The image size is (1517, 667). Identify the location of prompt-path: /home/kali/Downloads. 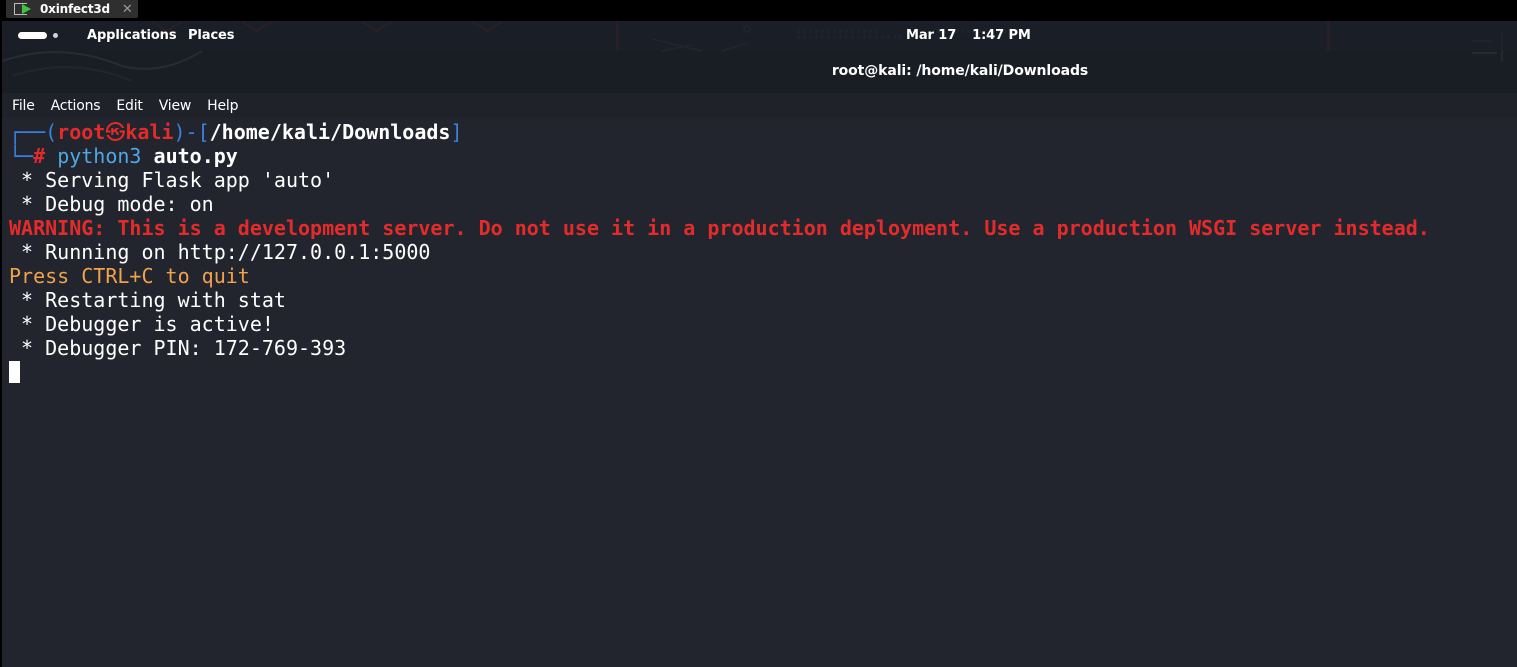
(330, 132).